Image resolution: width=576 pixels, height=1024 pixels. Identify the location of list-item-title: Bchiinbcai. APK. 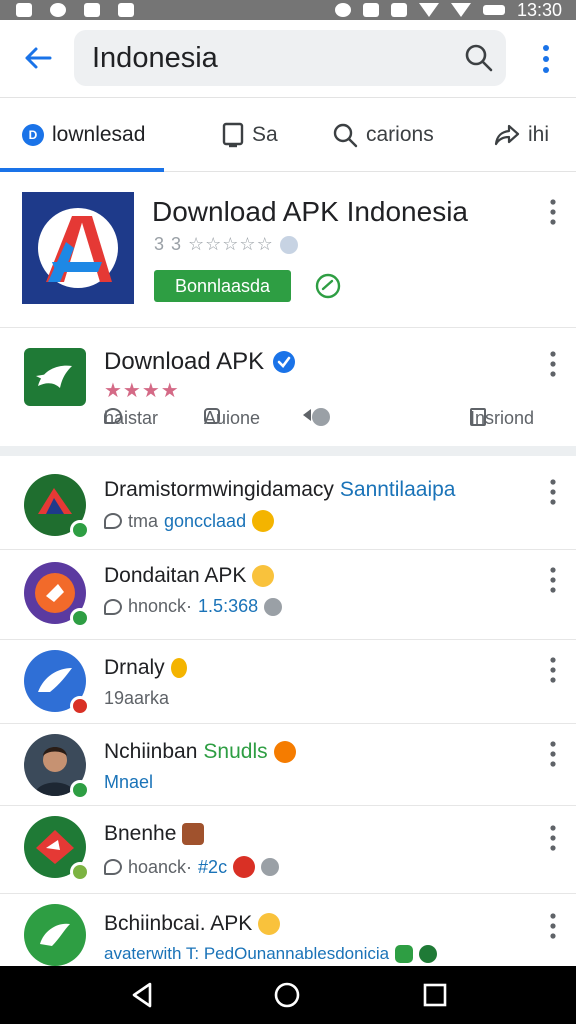
(192, 924).